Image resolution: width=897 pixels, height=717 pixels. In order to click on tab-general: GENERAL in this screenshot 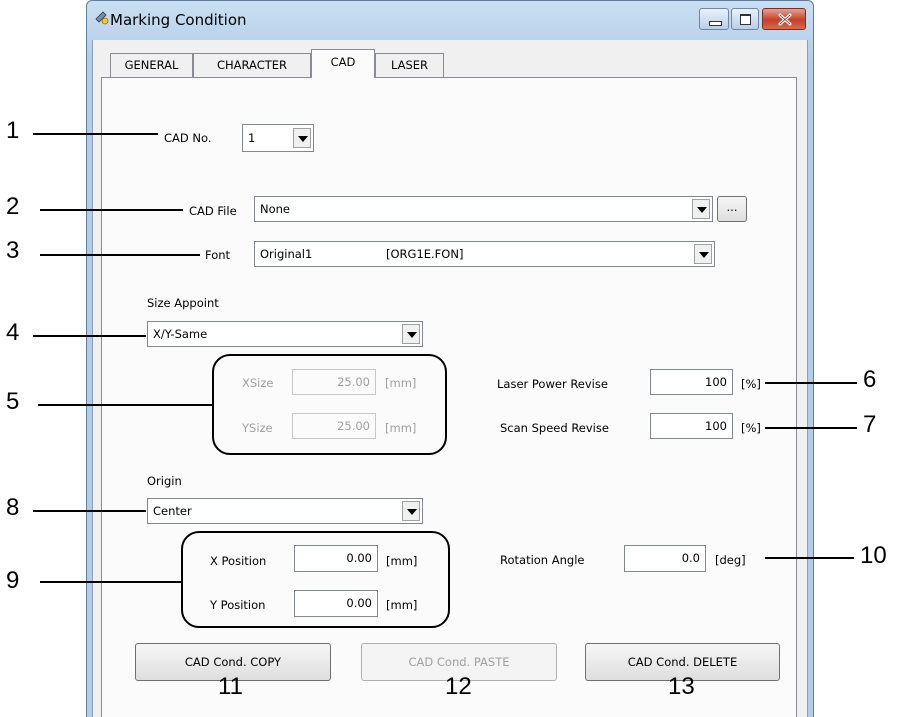, I will do `click(151, 65)`.